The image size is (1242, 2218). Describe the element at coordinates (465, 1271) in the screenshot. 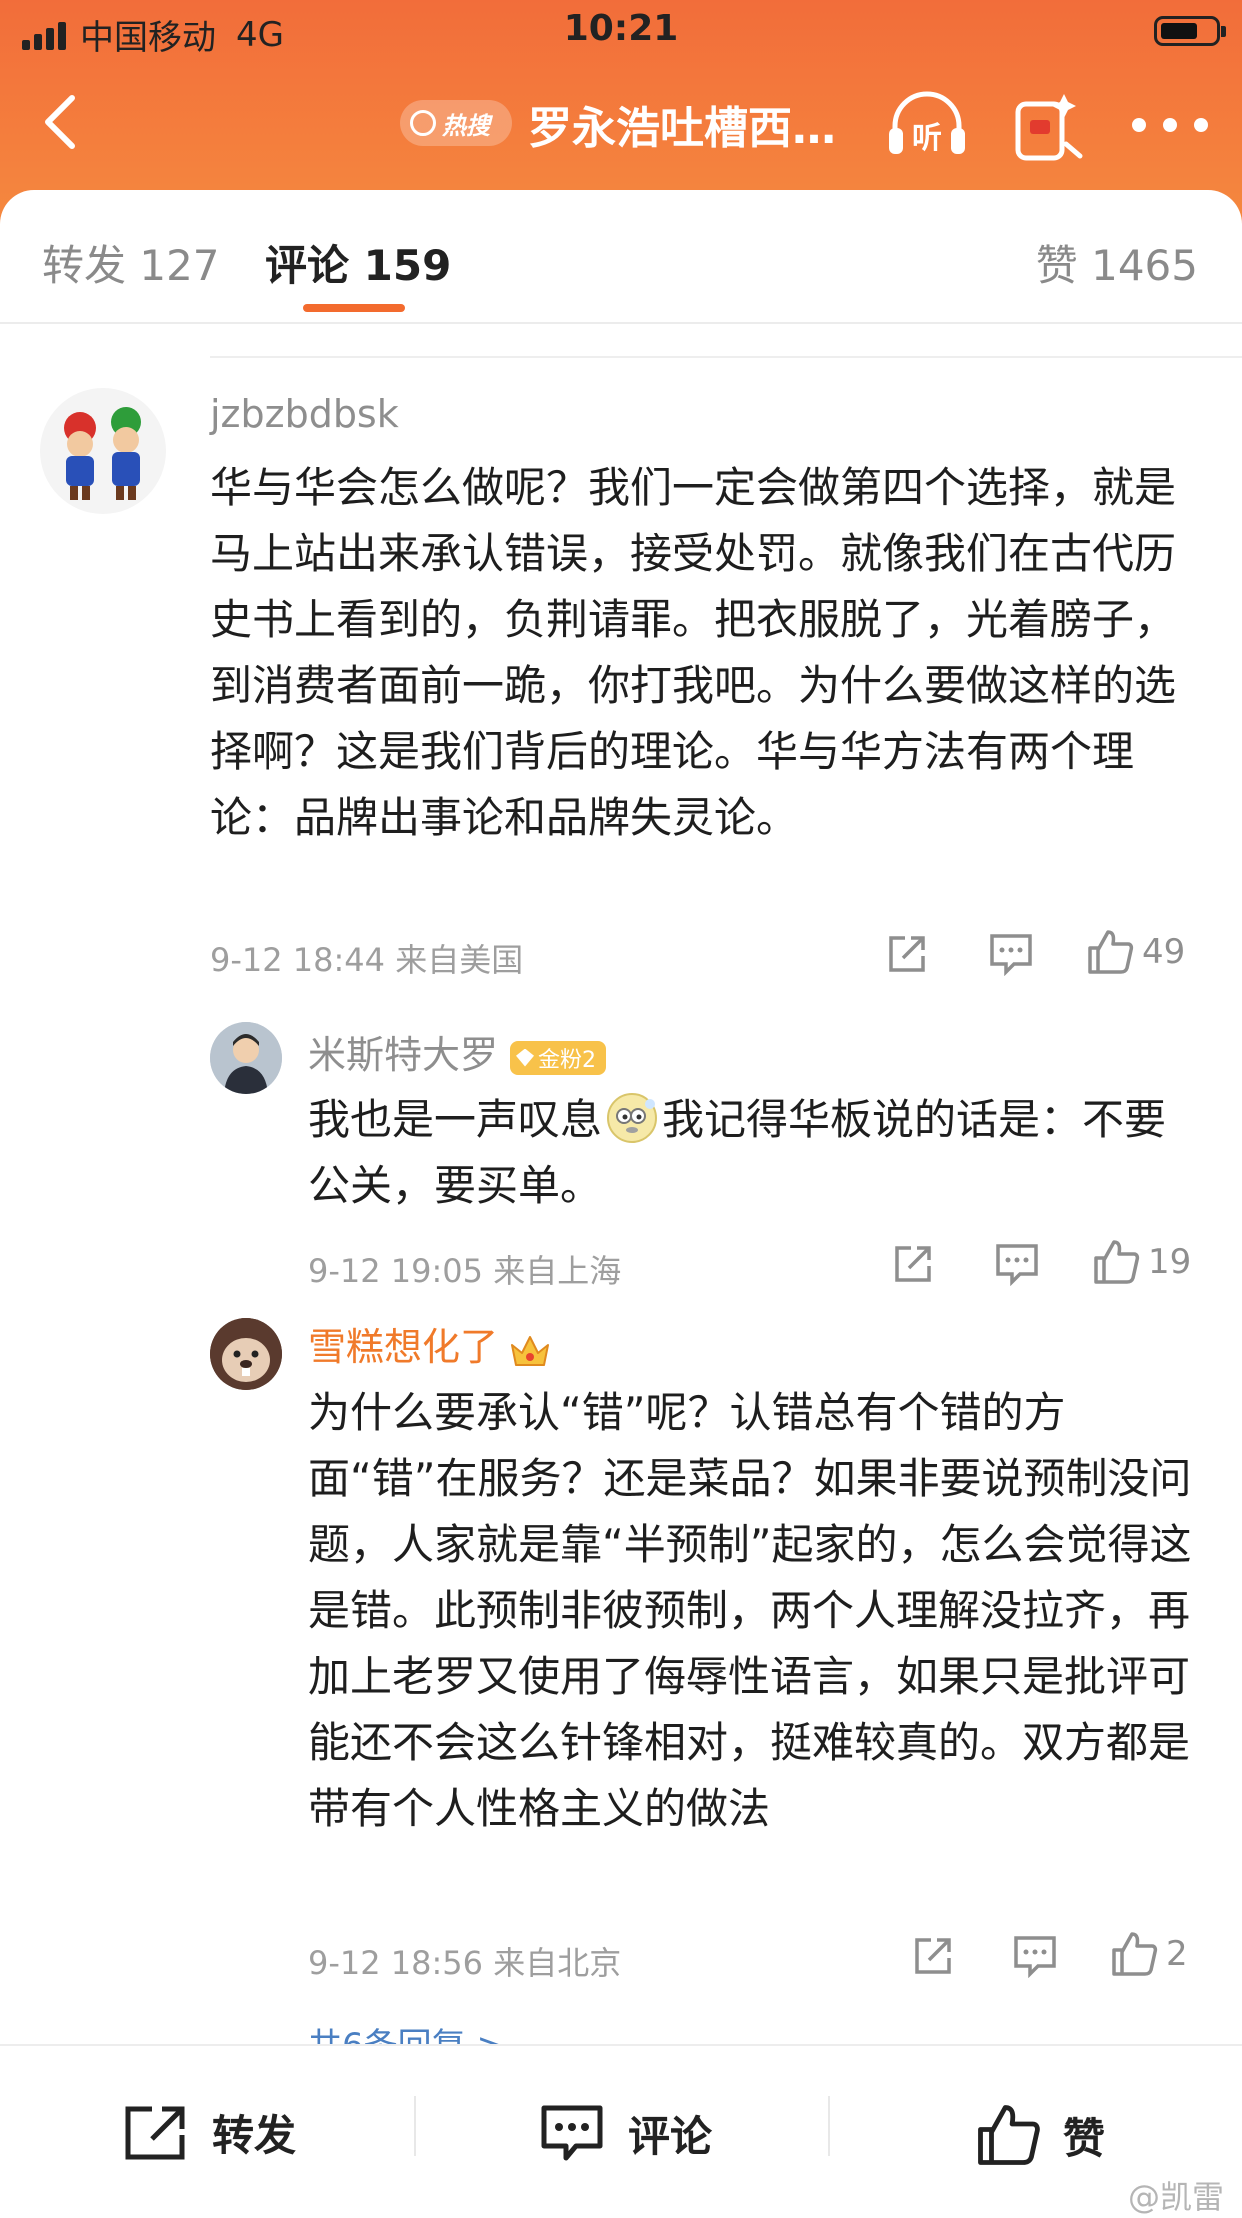

I see `reply-meta: 9-12 19:05 来自上海` at that location.